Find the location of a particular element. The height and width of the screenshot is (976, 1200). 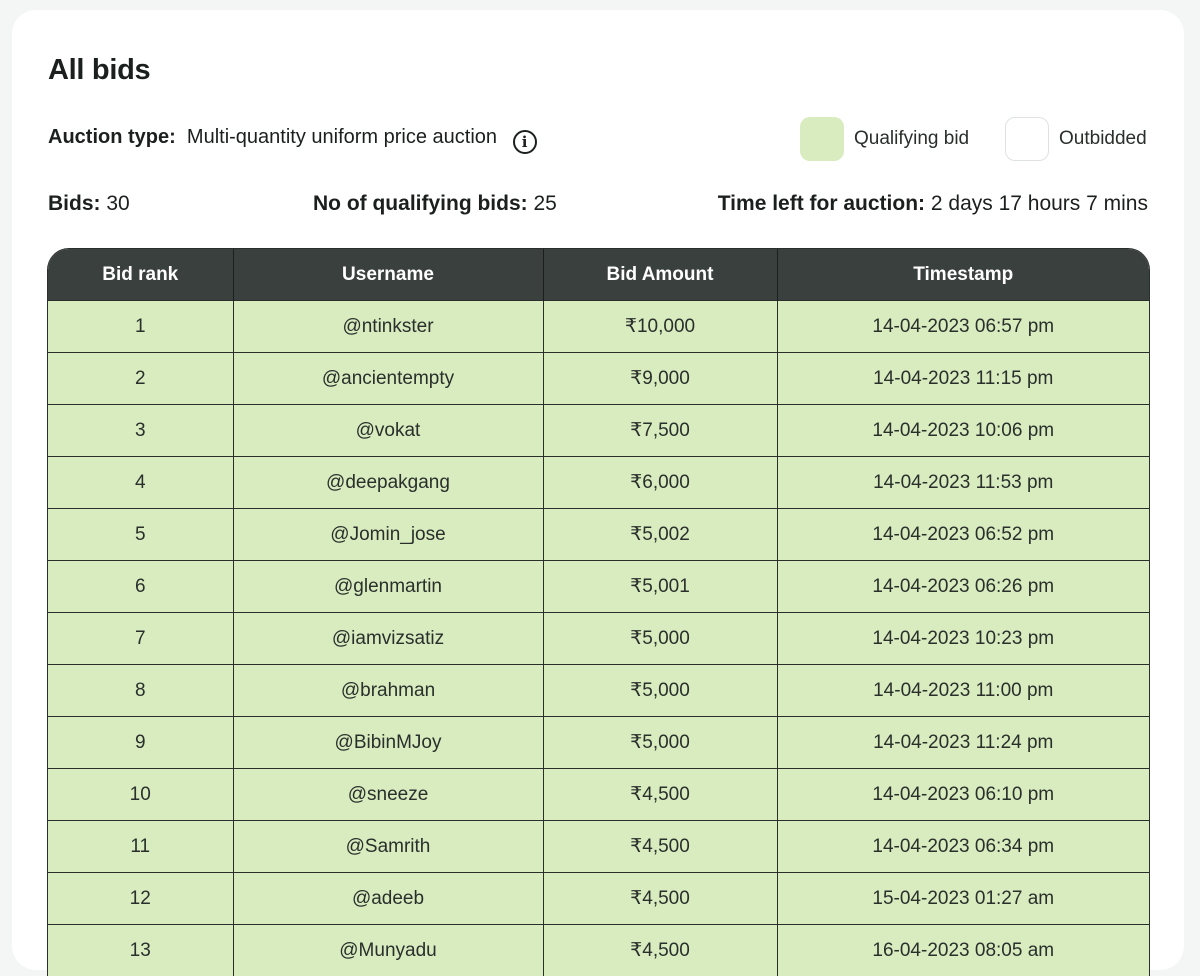

table-row: 1@ntinkster₹10,00014-04-2023 06:57 pm is located at coordinates (598, 327).